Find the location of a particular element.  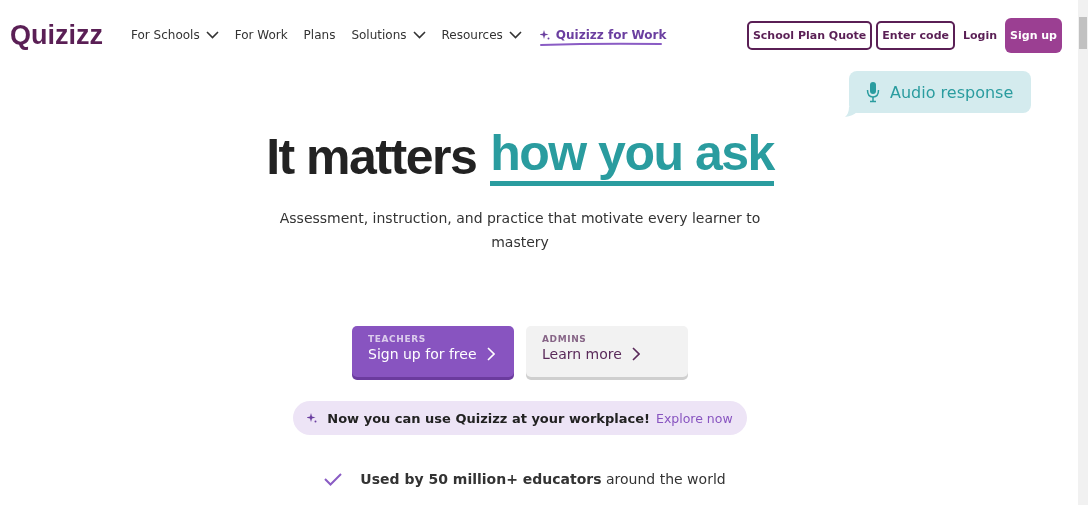

cta-label: Learn more is located at coordinates (582, 354).